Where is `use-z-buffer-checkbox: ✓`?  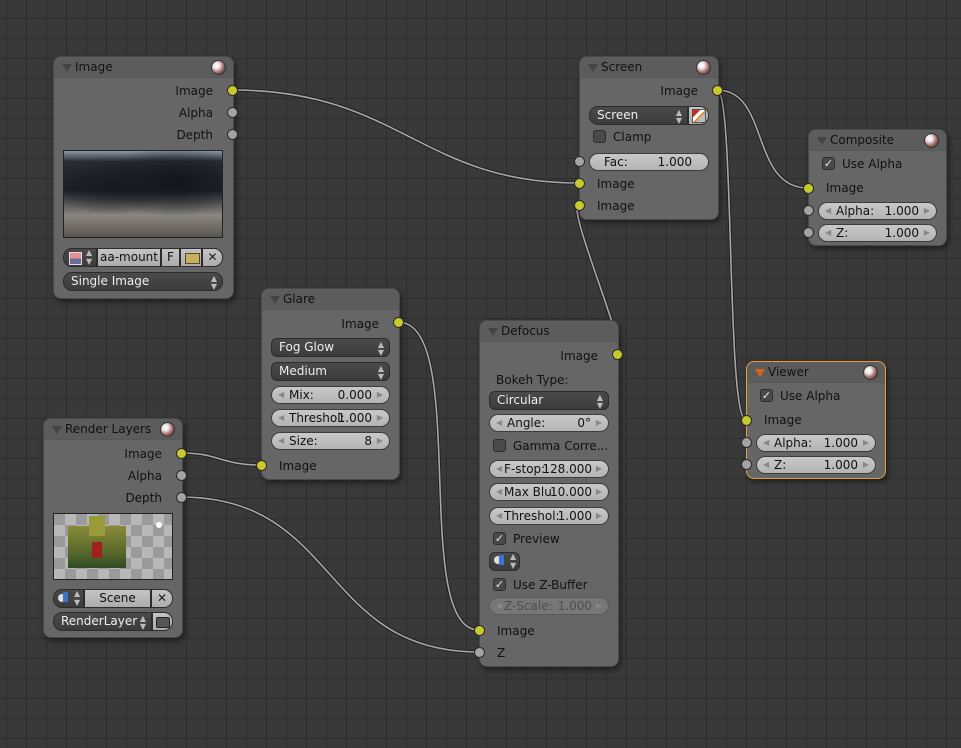
use-z-buffer-checkbox: ✓ is located at coordinates (499, 584).